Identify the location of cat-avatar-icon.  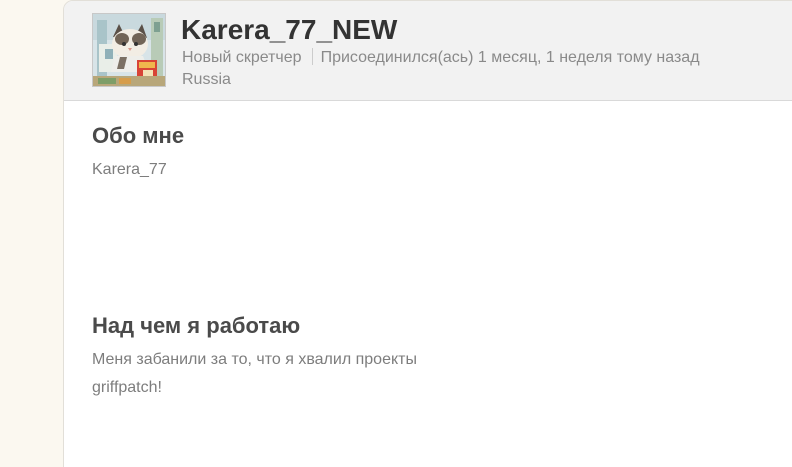
(129, 50).